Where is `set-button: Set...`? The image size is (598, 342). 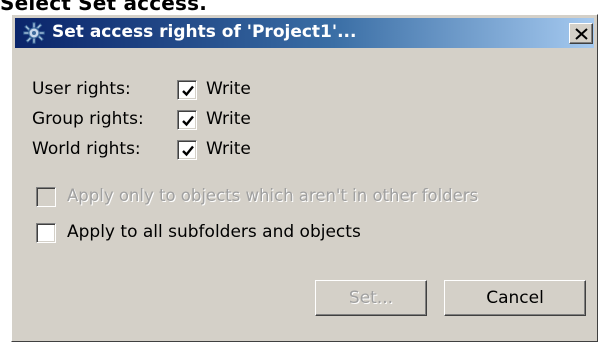 set-button: Set... is located at coordinates (371, 298).